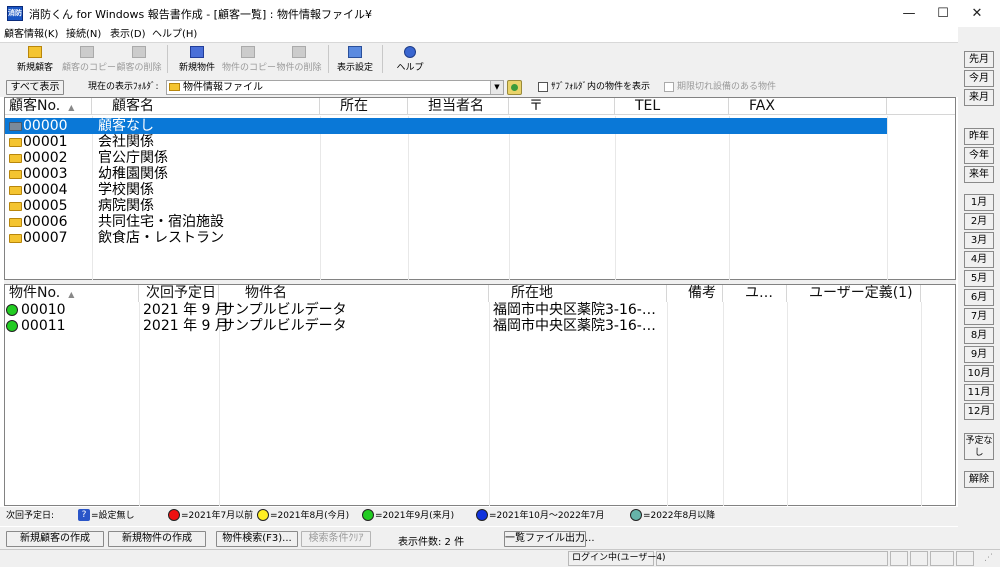  I want to click on copy-customer-toolbar-button: 顧客のコピー, so click(89, 60).